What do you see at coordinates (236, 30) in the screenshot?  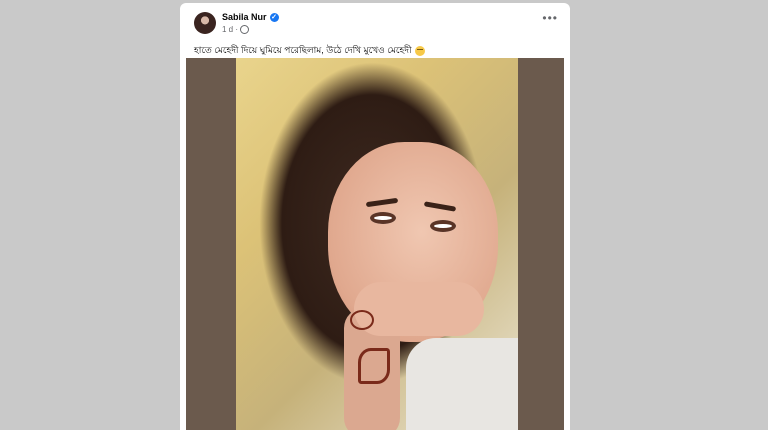 I see `post-meta: 1 d ·` at bounding box center [236, 30].